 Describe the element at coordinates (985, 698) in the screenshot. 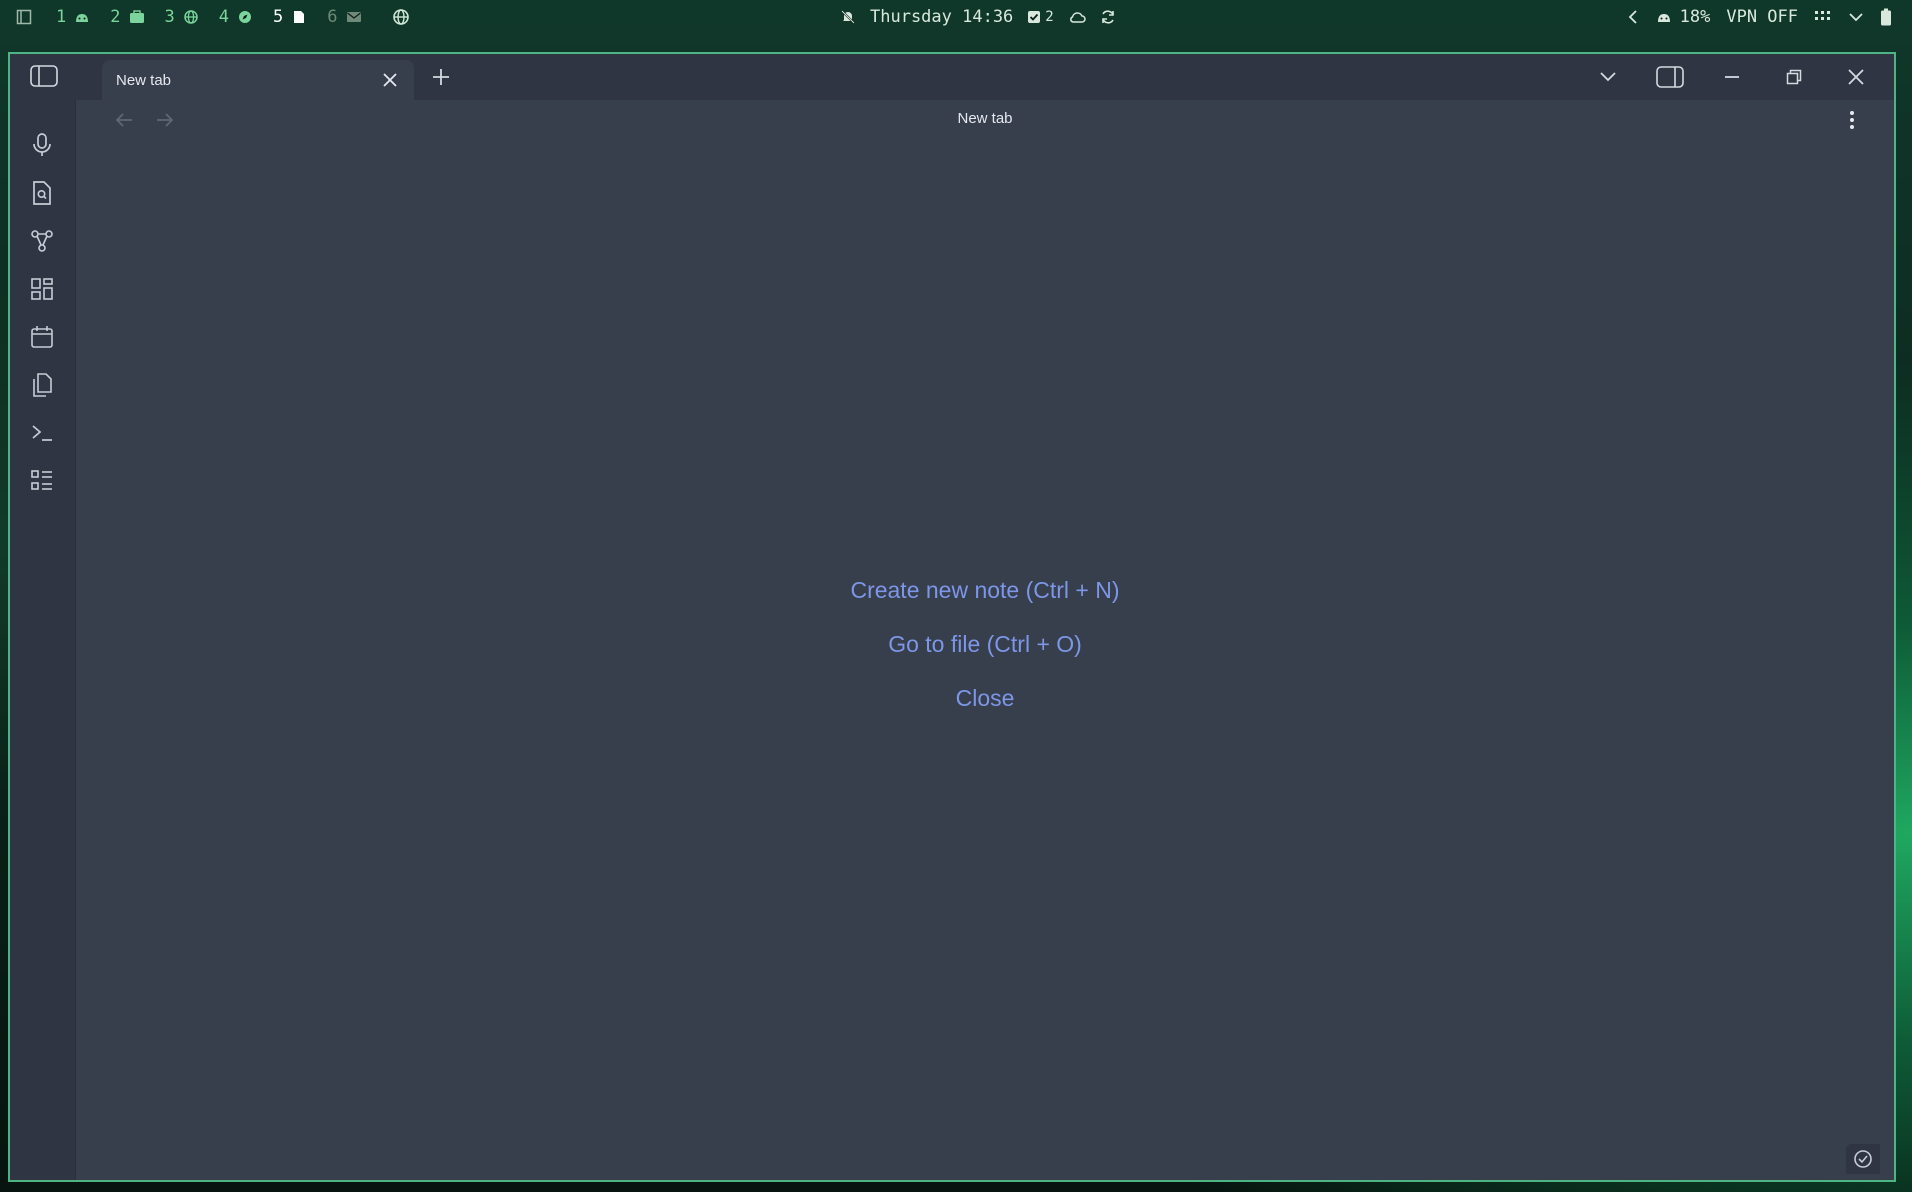

I see `close-link: Close` at that location.